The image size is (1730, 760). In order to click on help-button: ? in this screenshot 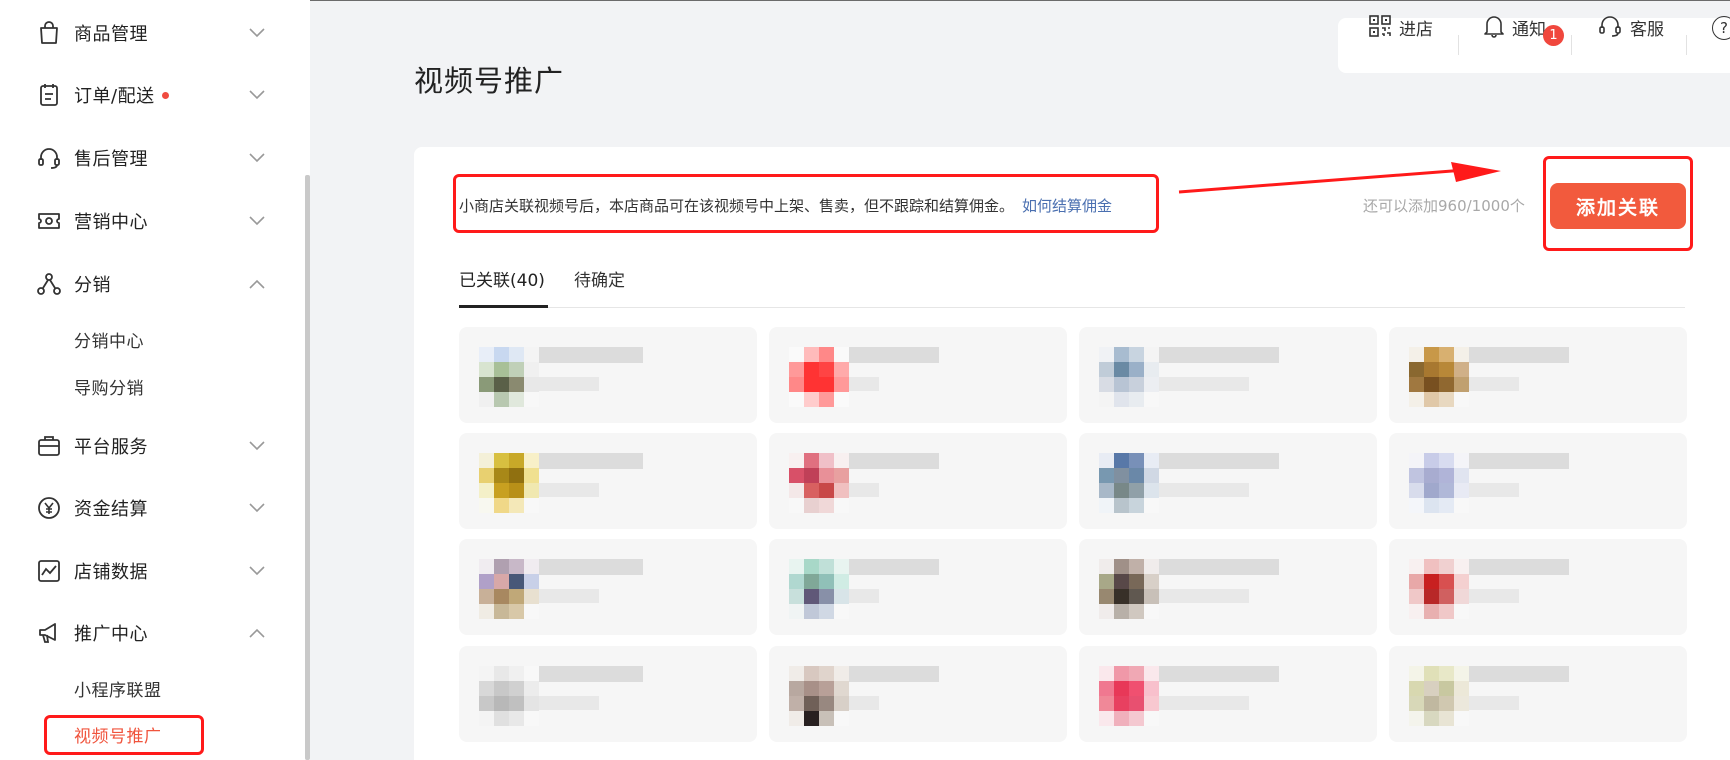, I will do `click(1721, 27)`.